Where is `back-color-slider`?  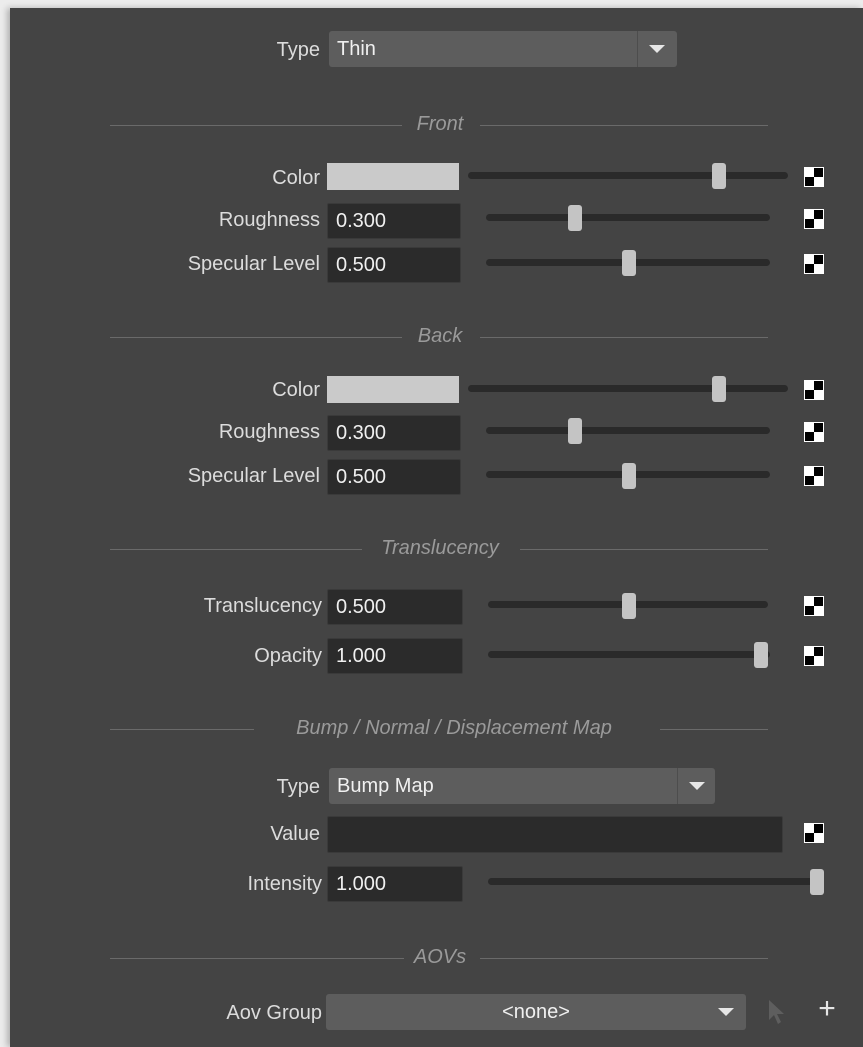 back-color-slider is located at coordinates (628, 388).